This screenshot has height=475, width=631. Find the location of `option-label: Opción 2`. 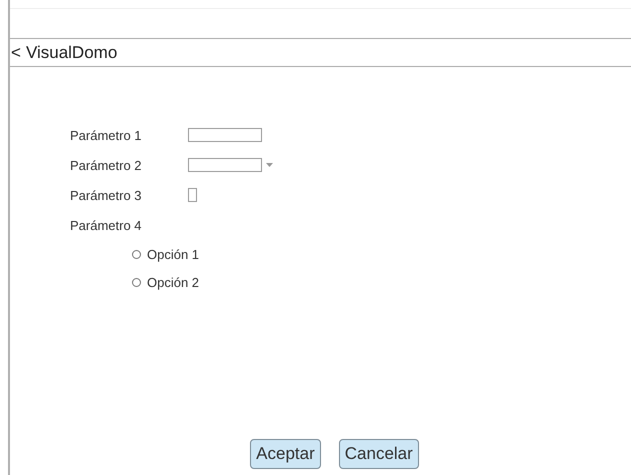

option-label: Opción 2 is located at coordinates (173, 282).